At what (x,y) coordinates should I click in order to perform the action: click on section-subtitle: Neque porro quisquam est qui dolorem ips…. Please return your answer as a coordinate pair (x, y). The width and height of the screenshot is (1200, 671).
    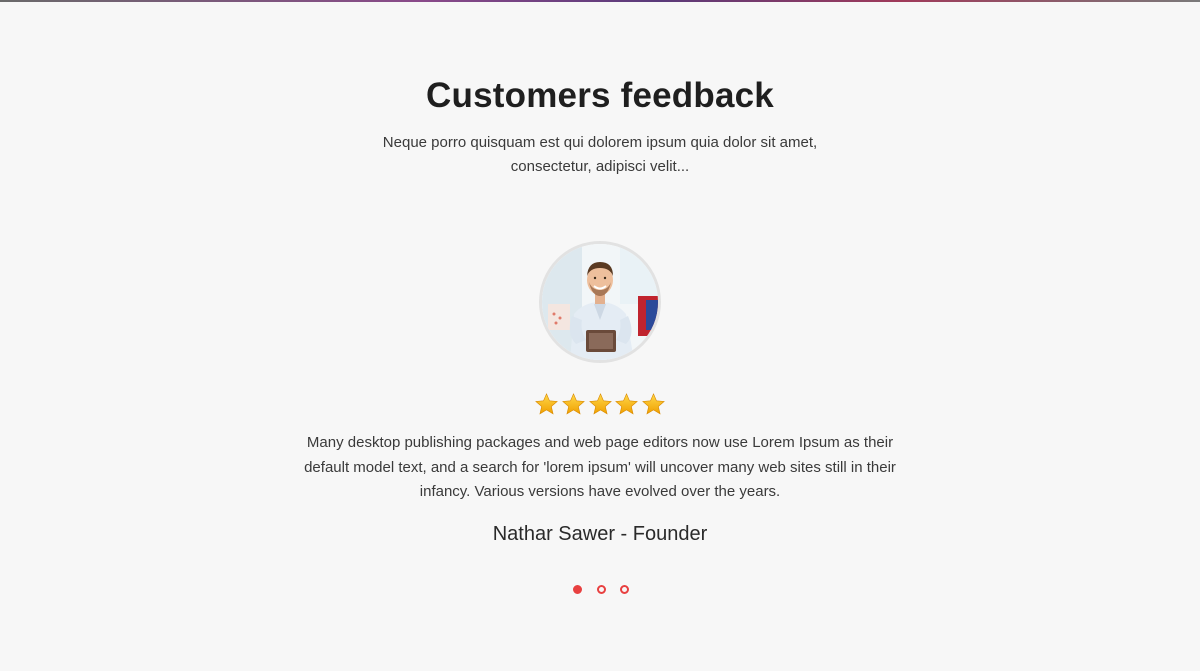
    Looking at the image, I should click on (600, 154).